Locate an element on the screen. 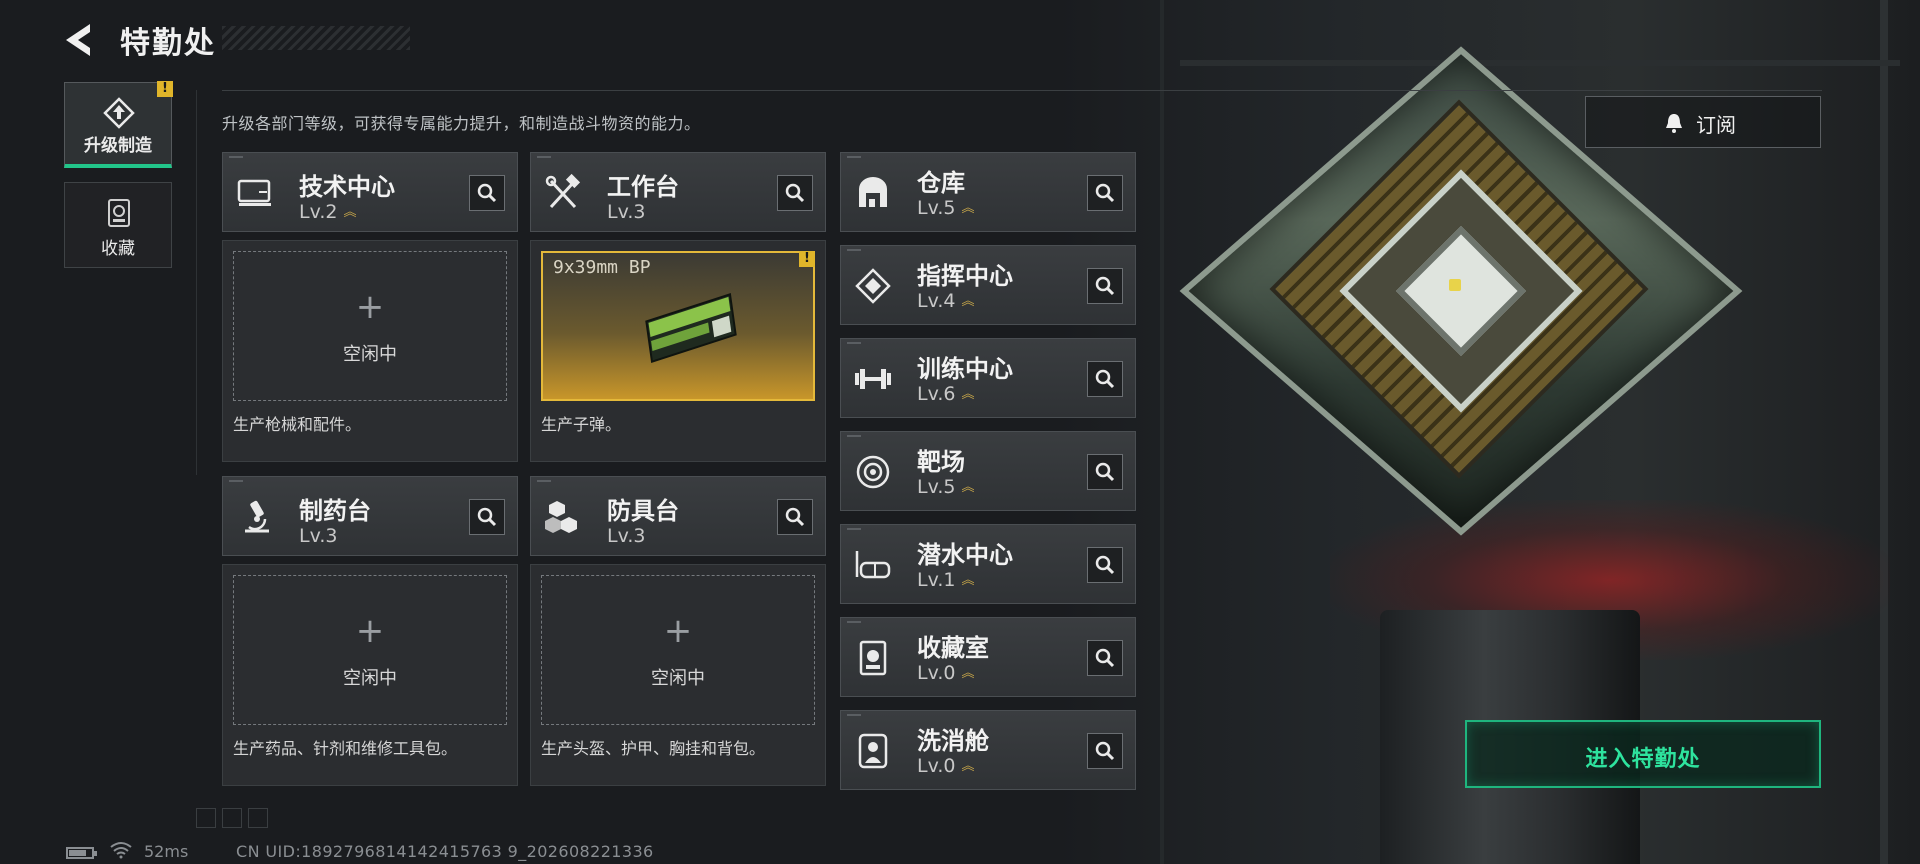 This screenshot has width=1920, height=864. tools-icon is located at coordinates (563, 191).